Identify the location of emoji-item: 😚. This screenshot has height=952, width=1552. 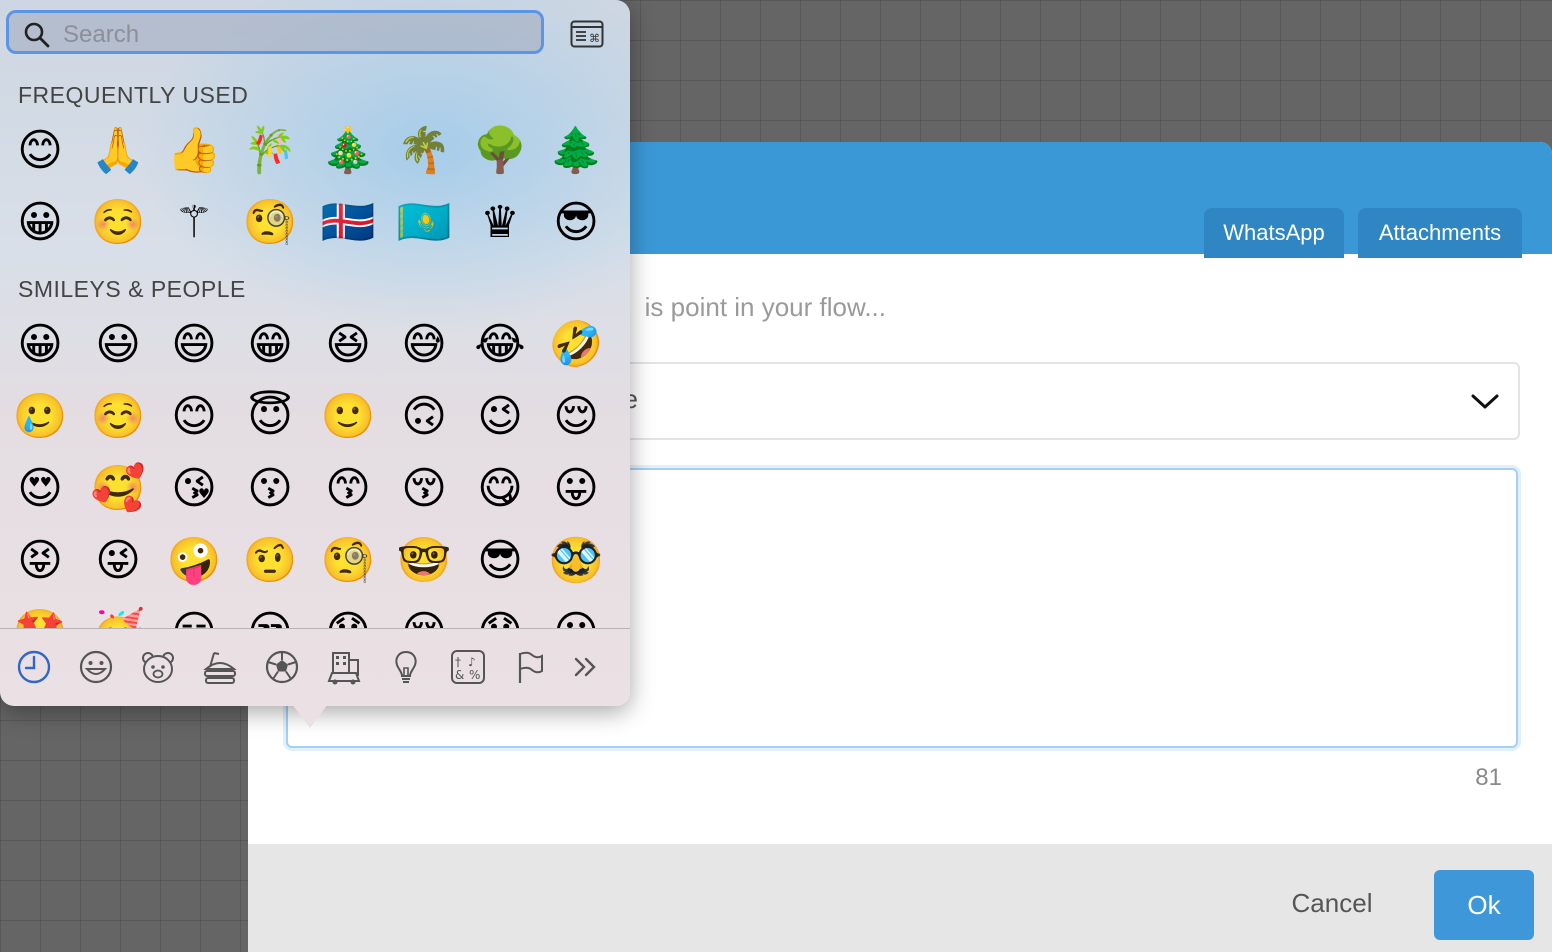
(424, 489).